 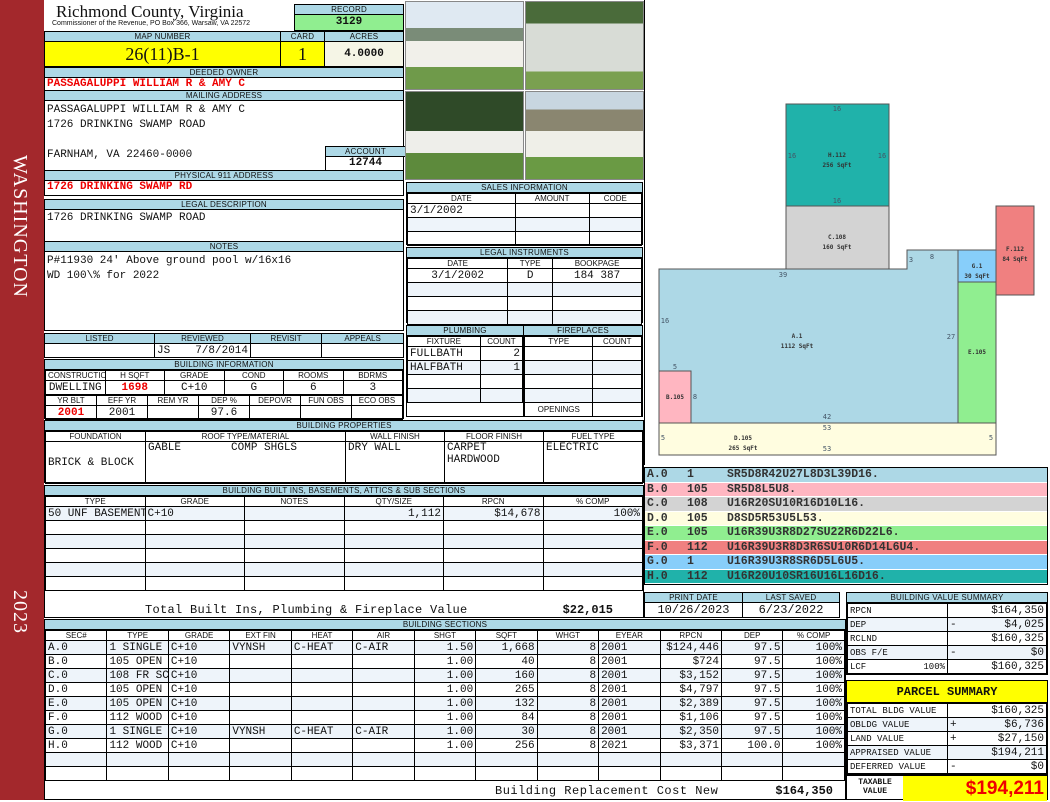 What do you see at coordinates (695, 397) in the screenshot?
I see `dim: 8` at bounding box center [695, 397].